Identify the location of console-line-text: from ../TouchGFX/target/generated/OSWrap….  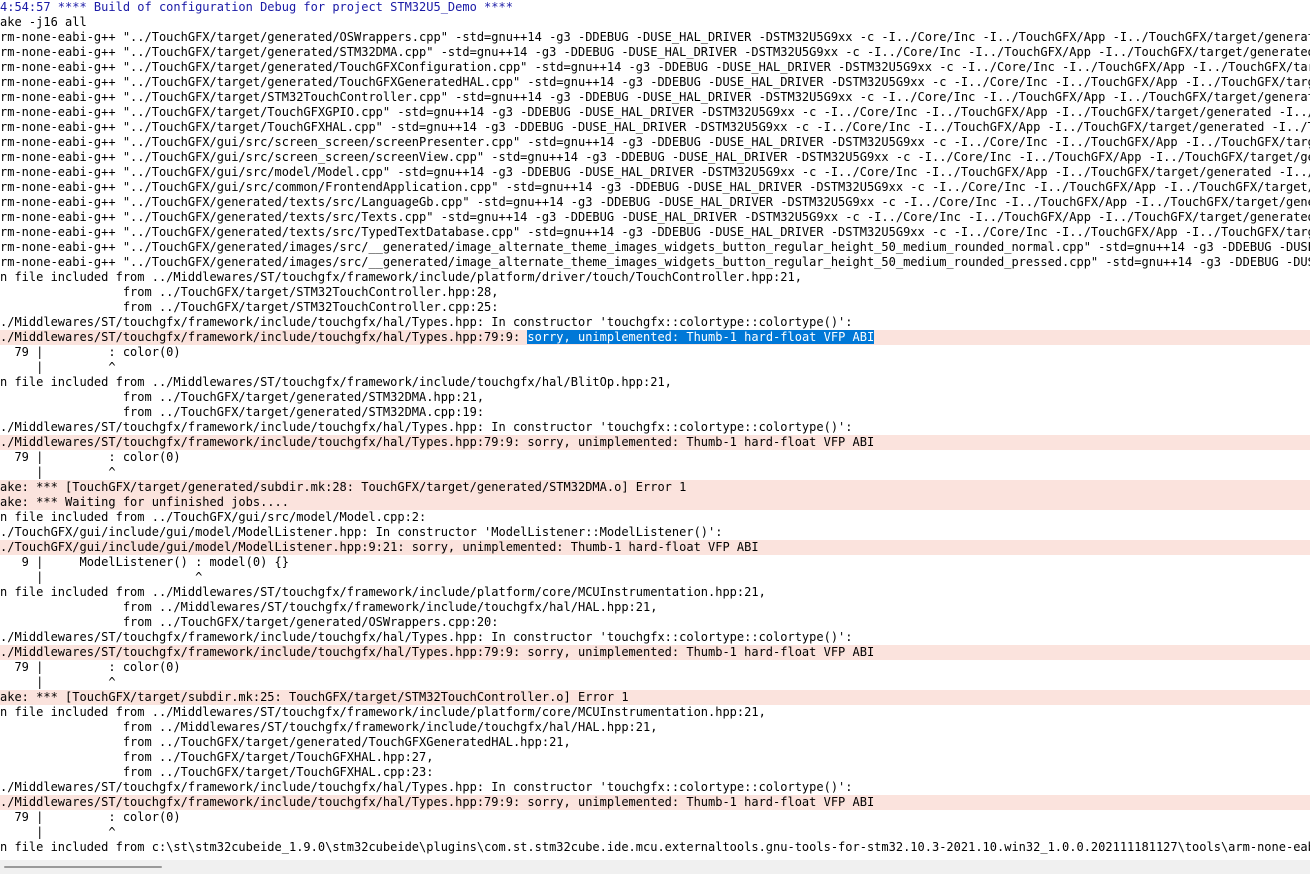
(249, 622).